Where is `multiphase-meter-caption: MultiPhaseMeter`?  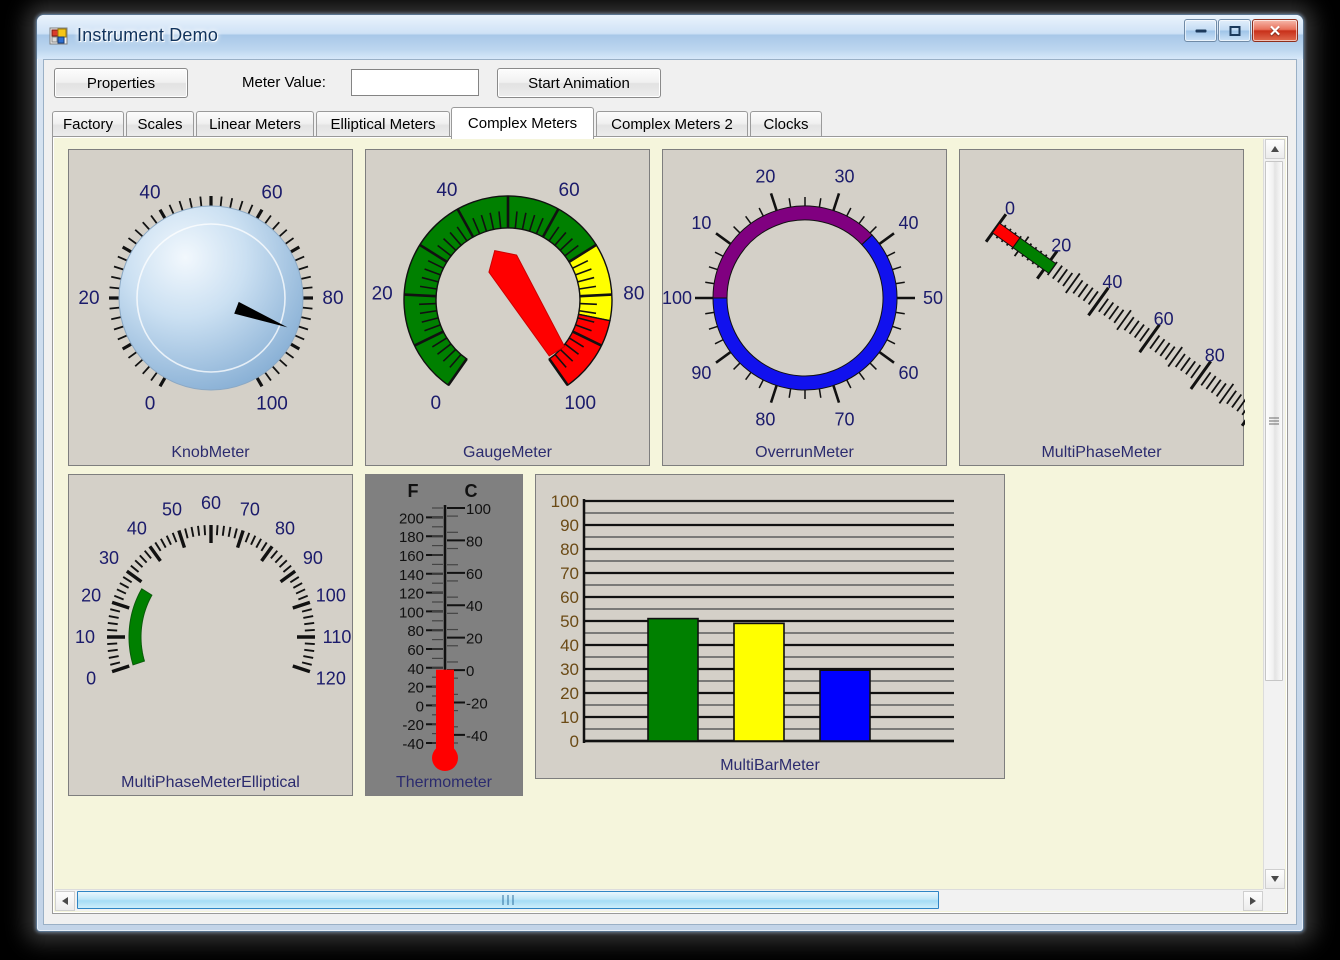
multiphase-meter-caption: MultiPhaseMeter is located at coordinates (1101, 452).